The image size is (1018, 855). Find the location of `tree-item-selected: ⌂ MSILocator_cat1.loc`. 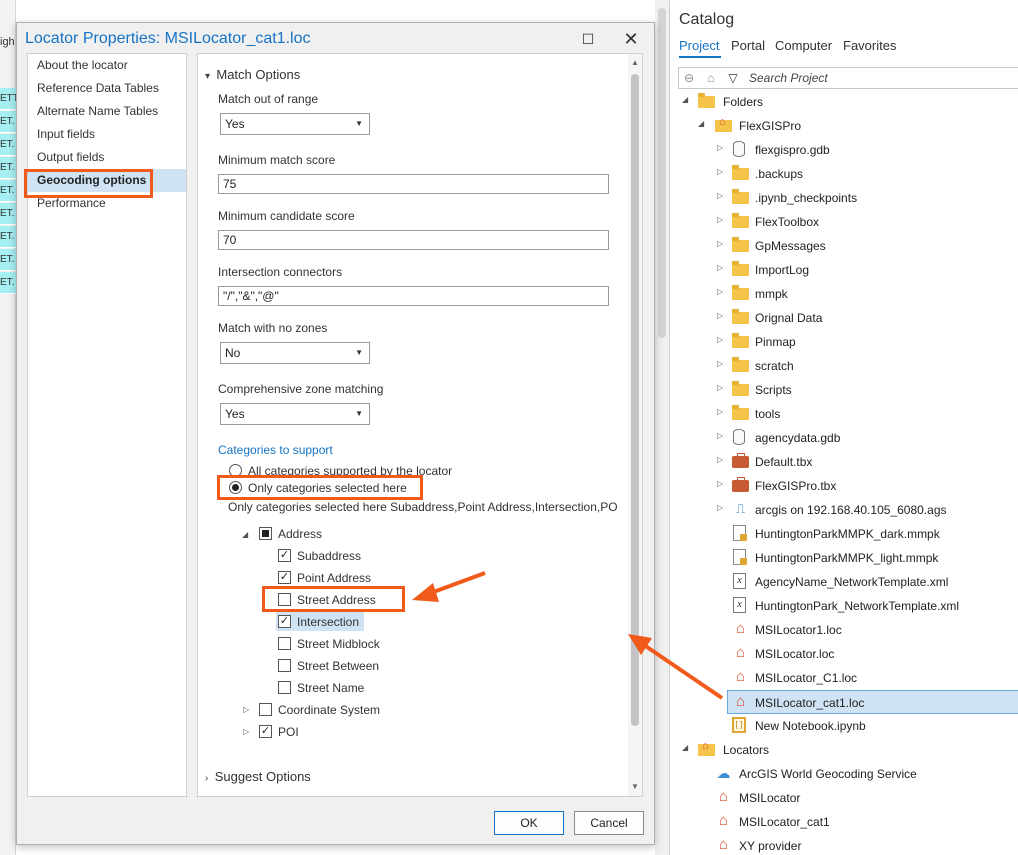

tree-item-selected: ⌂ MSILocator_cat1.loc is located at coordinates (872, 702).